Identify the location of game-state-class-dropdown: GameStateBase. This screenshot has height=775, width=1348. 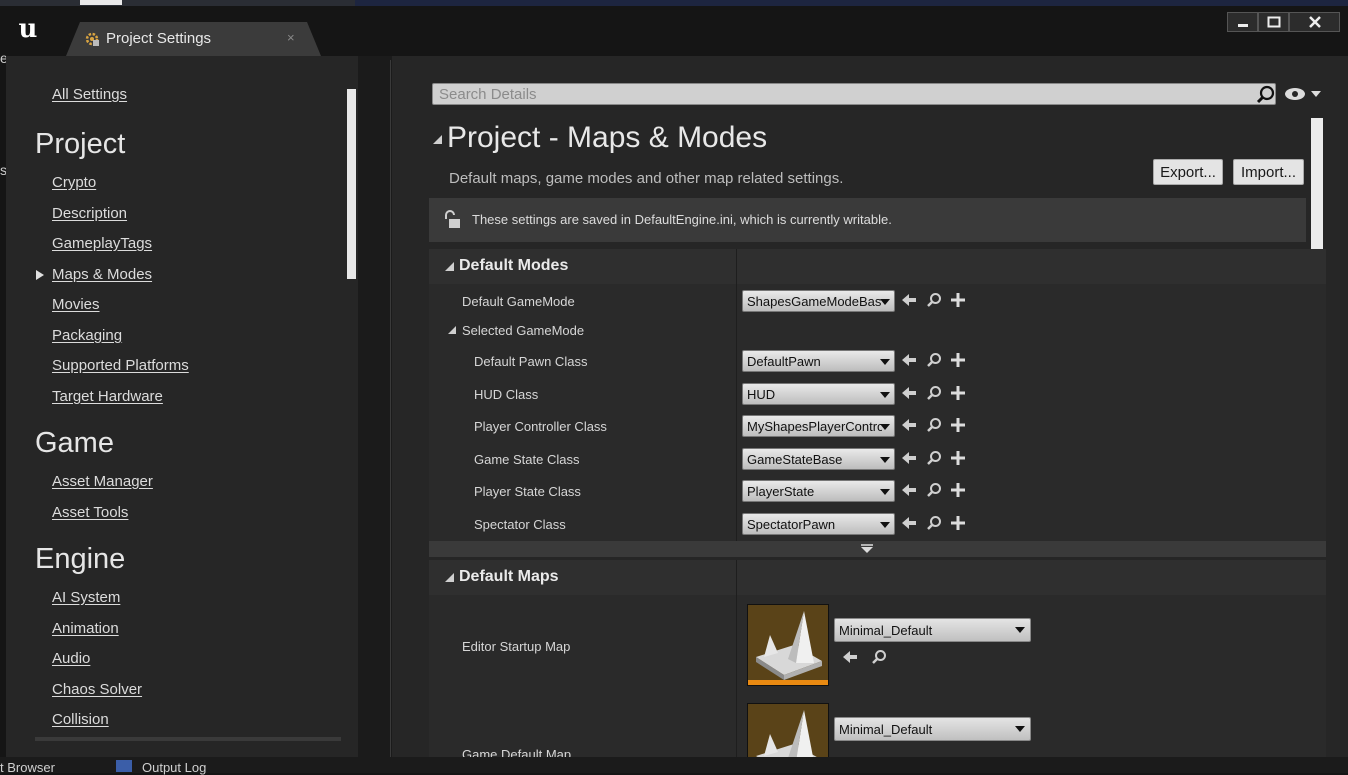
(818, 459).